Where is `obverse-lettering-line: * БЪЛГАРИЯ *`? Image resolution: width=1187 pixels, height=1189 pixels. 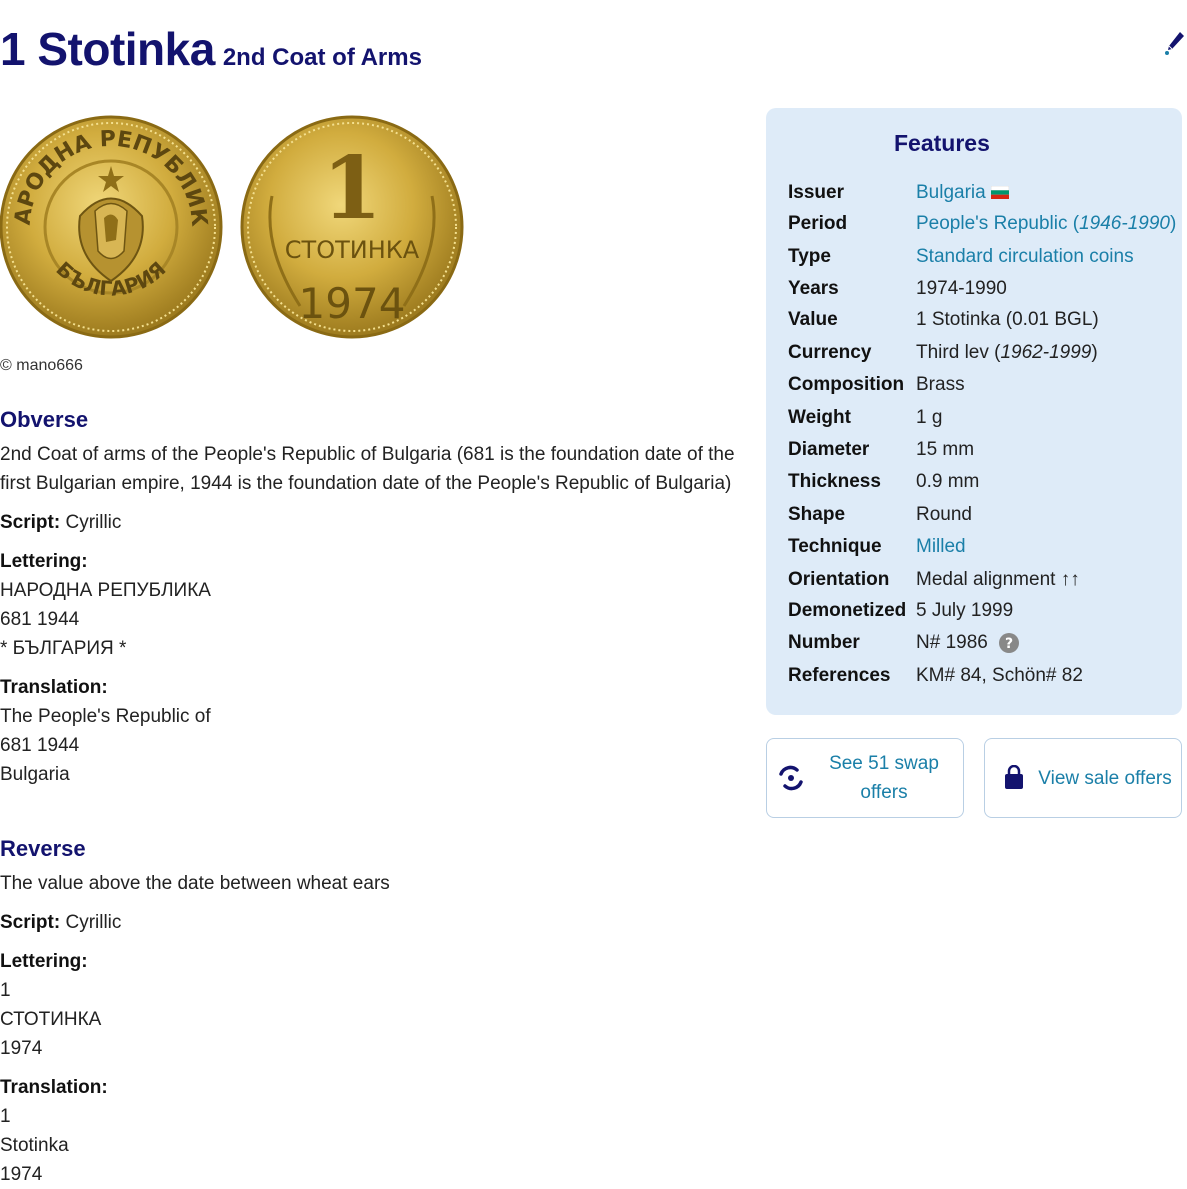
obverse-lettering-line: * БЪЛГАРИЯ * is located at coordinates (63, 648).